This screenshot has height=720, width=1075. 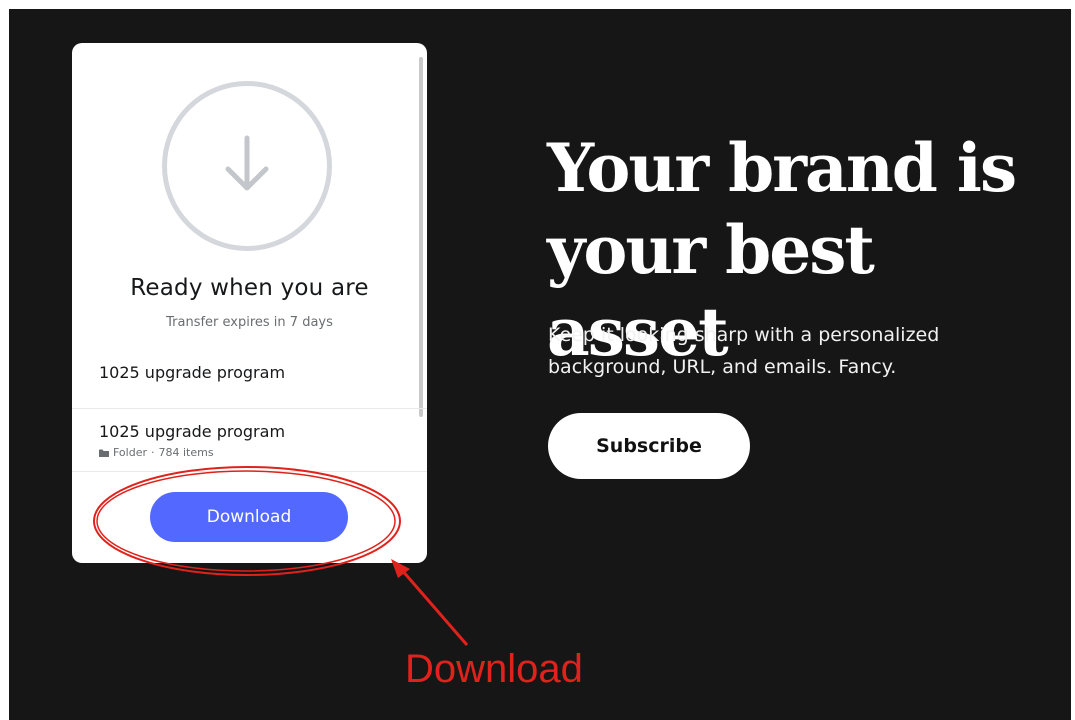 What do you see at coordinates (494, 669) in the screenshot?
I see `annotation-label: Download` at bounding box center [494, 669].